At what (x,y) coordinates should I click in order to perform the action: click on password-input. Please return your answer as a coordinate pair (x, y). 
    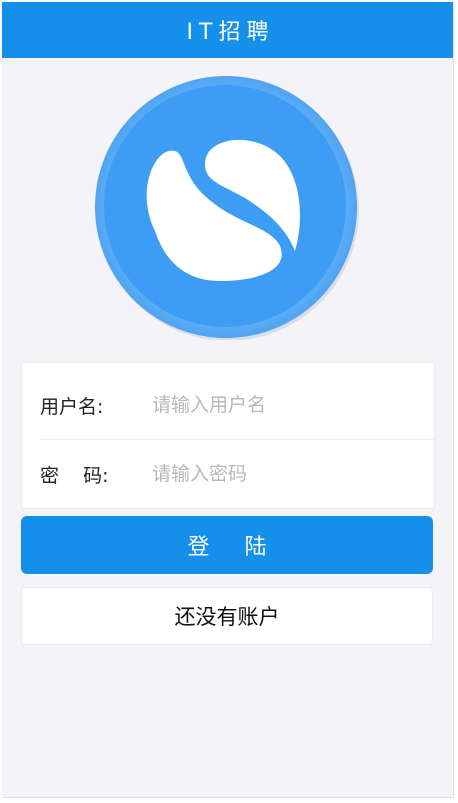
    Looking at the image, I should click on (287, 474).